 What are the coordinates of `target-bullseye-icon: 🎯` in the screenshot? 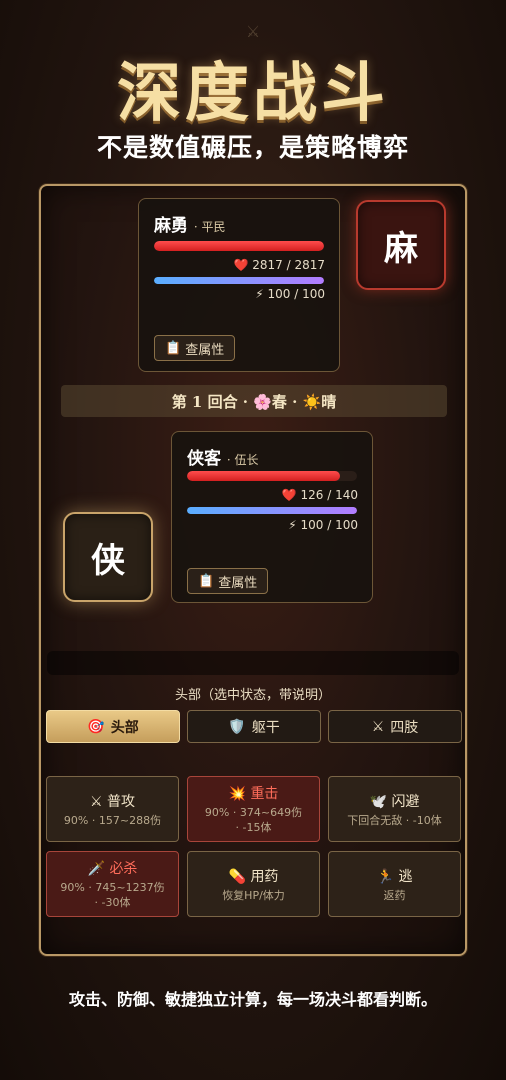 It's located at (96, 726).